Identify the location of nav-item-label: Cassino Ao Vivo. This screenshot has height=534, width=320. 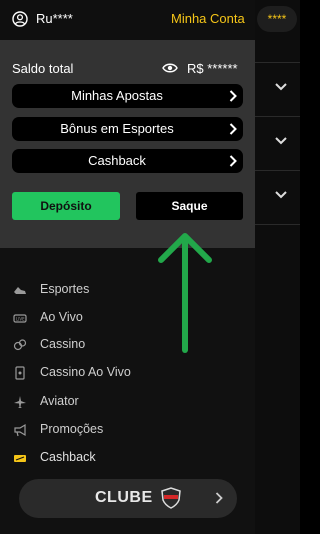
(85, 372).